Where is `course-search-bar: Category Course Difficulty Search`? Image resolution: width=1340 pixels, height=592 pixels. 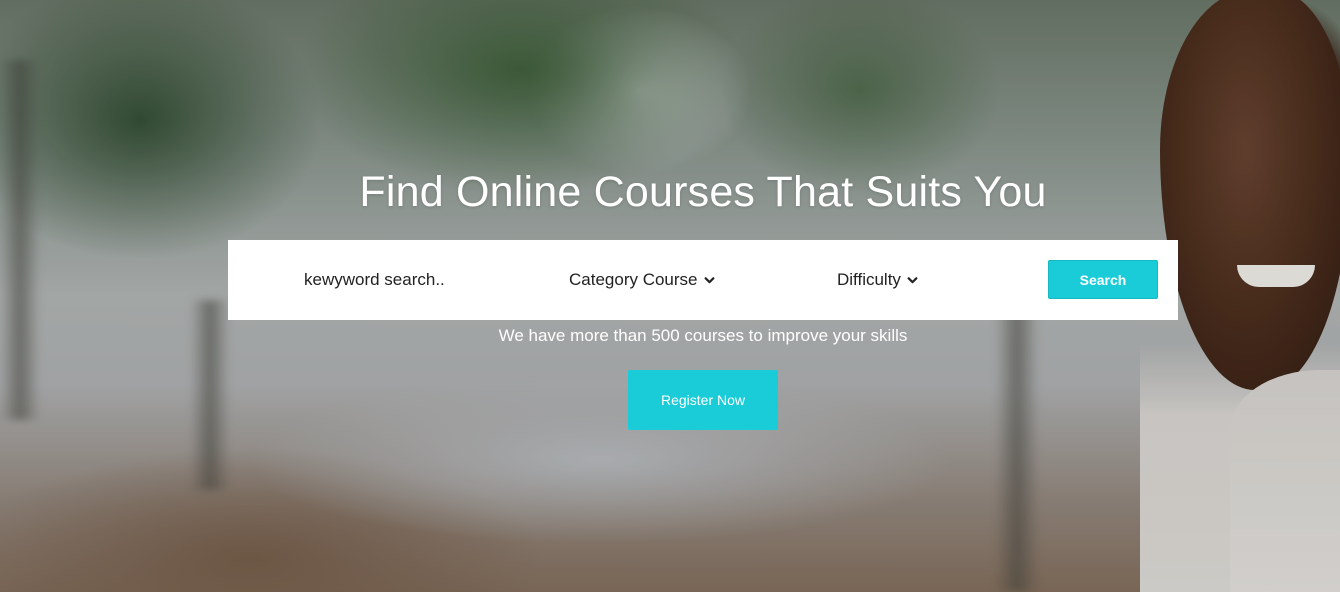 course-search-bar: Category Course Difficulty Search is located at coordinates (703, 280).